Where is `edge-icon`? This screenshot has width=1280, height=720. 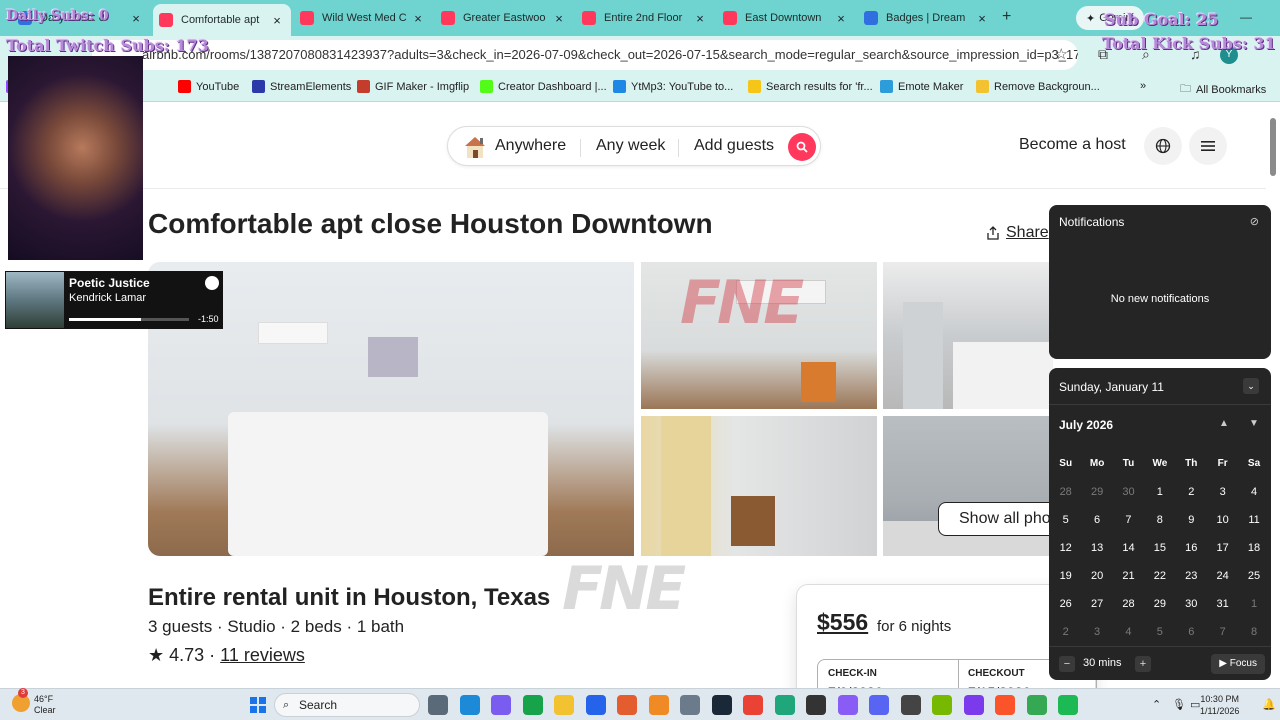 edge-icon is located at coordinates (469, 705).